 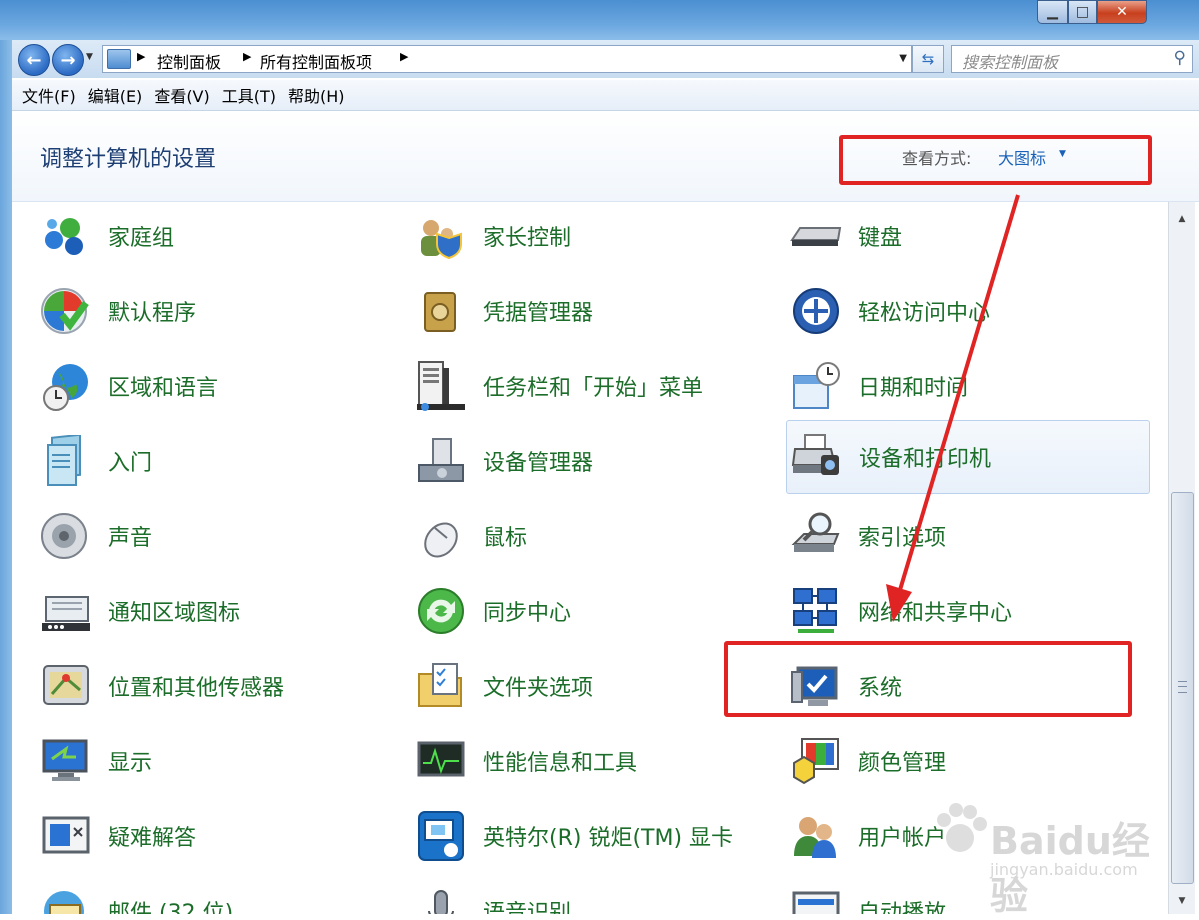 I want to click on item-device-manager: 设备管理器, so click(x=572, y=460).